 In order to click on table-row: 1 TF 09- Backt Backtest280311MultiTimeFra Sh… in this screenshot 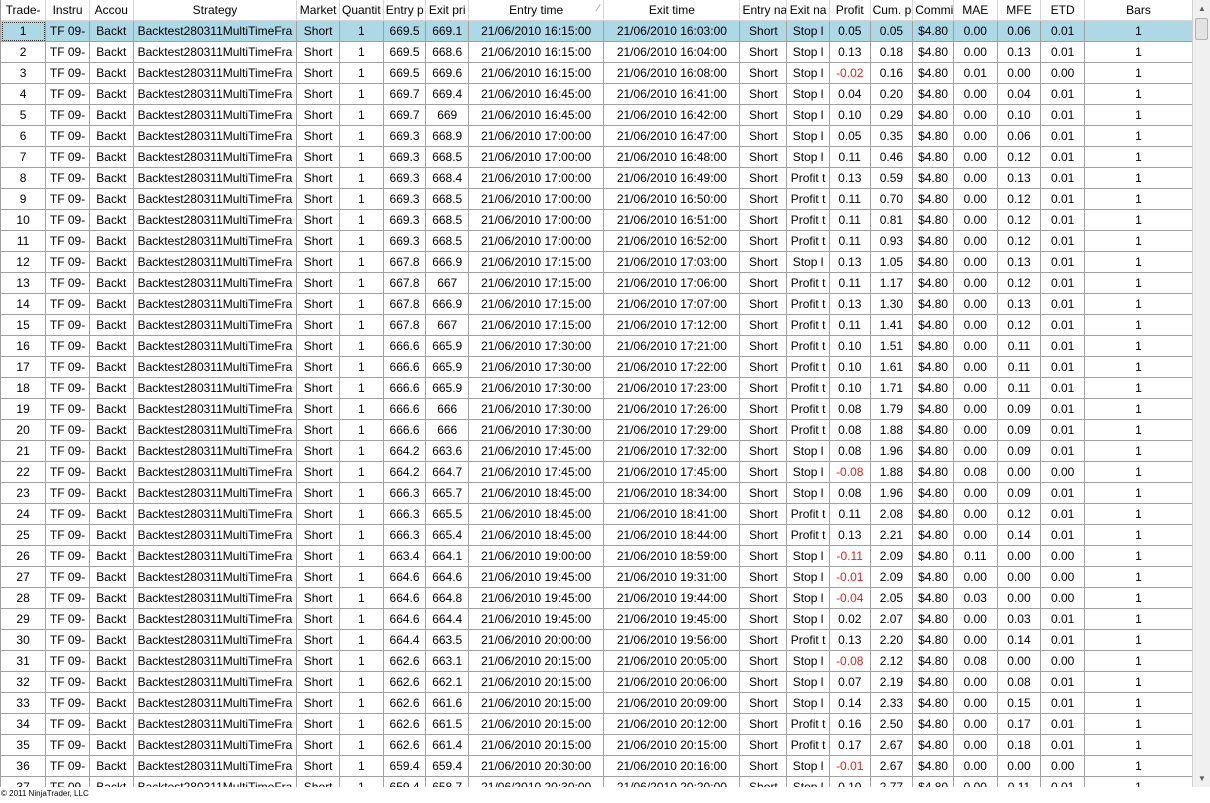, I will do `click(596, 31)`.